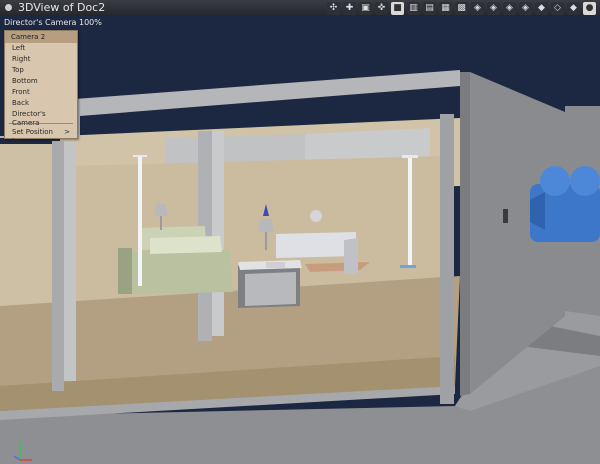 This screenshot has height=464, width=600. I want to click on submenu-arrow-icon: >, so click(67, 132).